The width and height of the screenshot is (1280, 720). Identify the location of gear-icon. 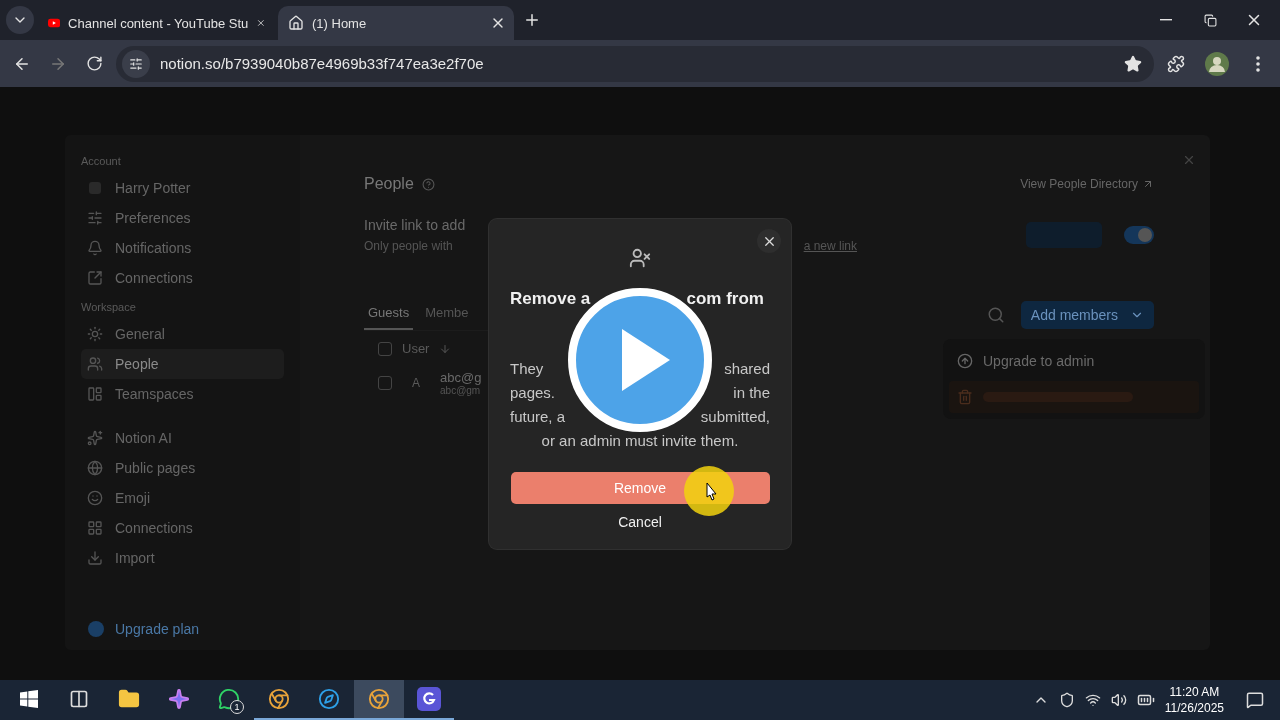
(95, 334).